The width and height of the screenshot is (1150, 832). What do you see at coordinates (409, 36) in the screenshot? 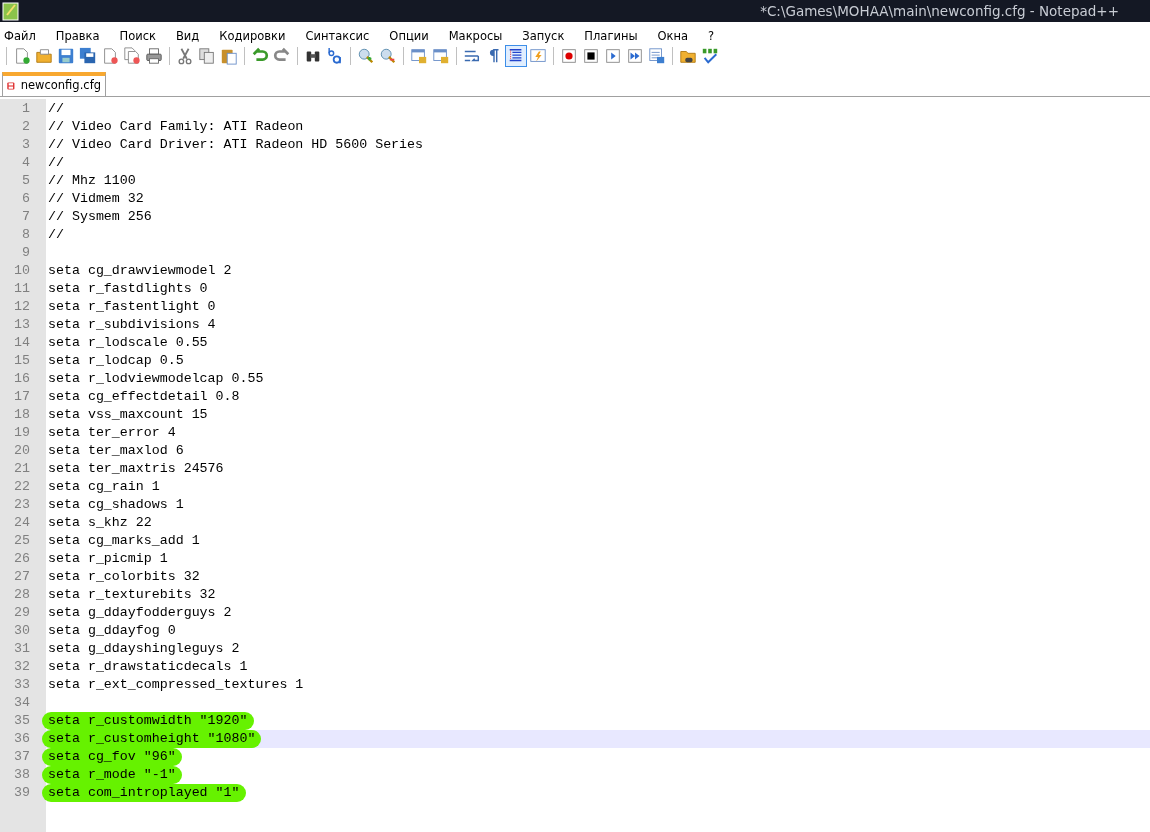
I see `menu-item: Опции` at bounding box center [409, 36].